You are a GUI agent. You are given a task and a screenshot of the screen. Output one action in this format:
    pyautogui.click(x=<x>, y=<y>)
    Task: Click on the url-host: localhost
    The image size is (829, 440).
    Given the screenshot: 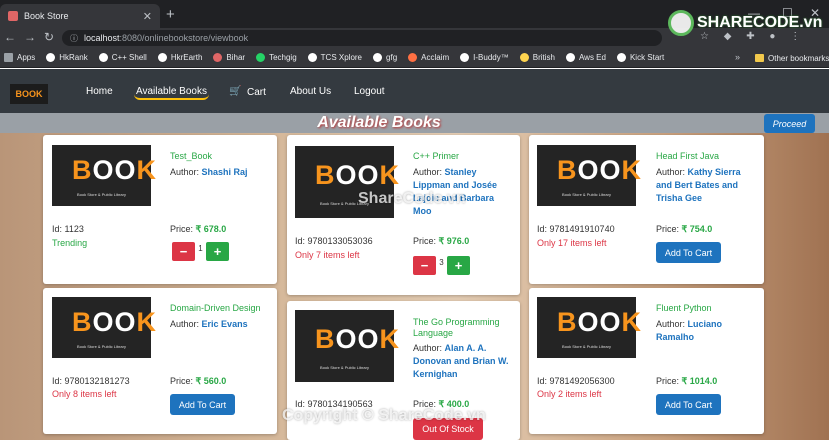 What is the action you would take?
    pyautogui.click(x=102, y=38)
    